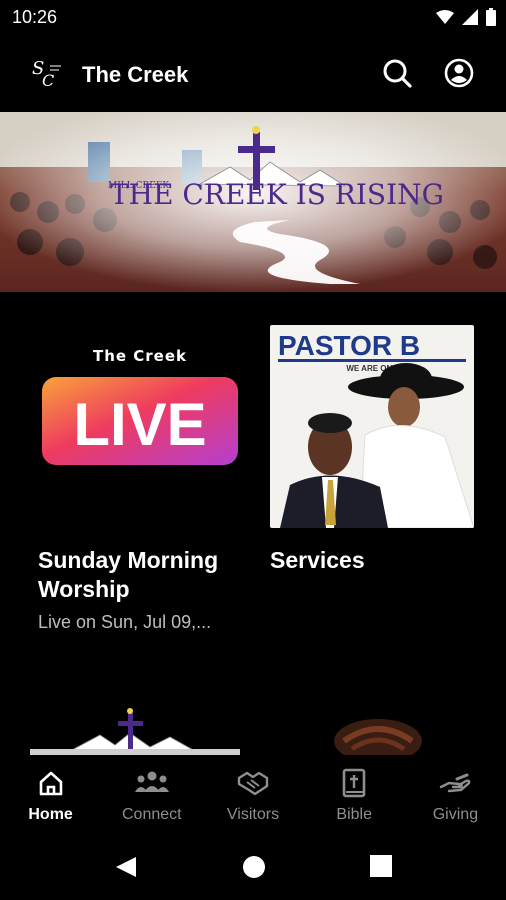 This screenshot has height=900, width=506. I want to click on nav-item-connect: Connect, so click(151, 795).